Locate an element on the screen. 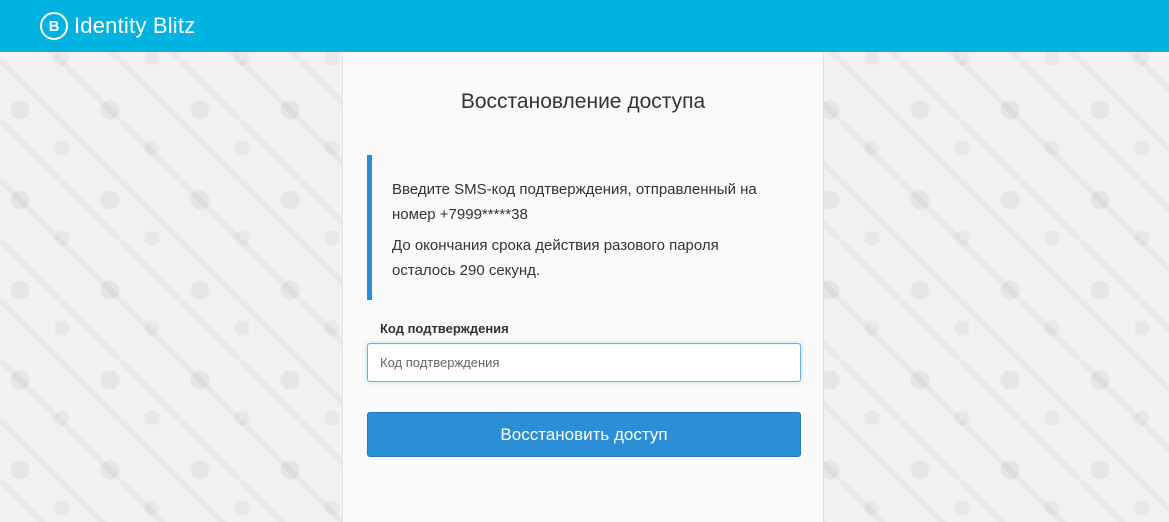  confirmation-code-input is located at coordinates (584, 362).